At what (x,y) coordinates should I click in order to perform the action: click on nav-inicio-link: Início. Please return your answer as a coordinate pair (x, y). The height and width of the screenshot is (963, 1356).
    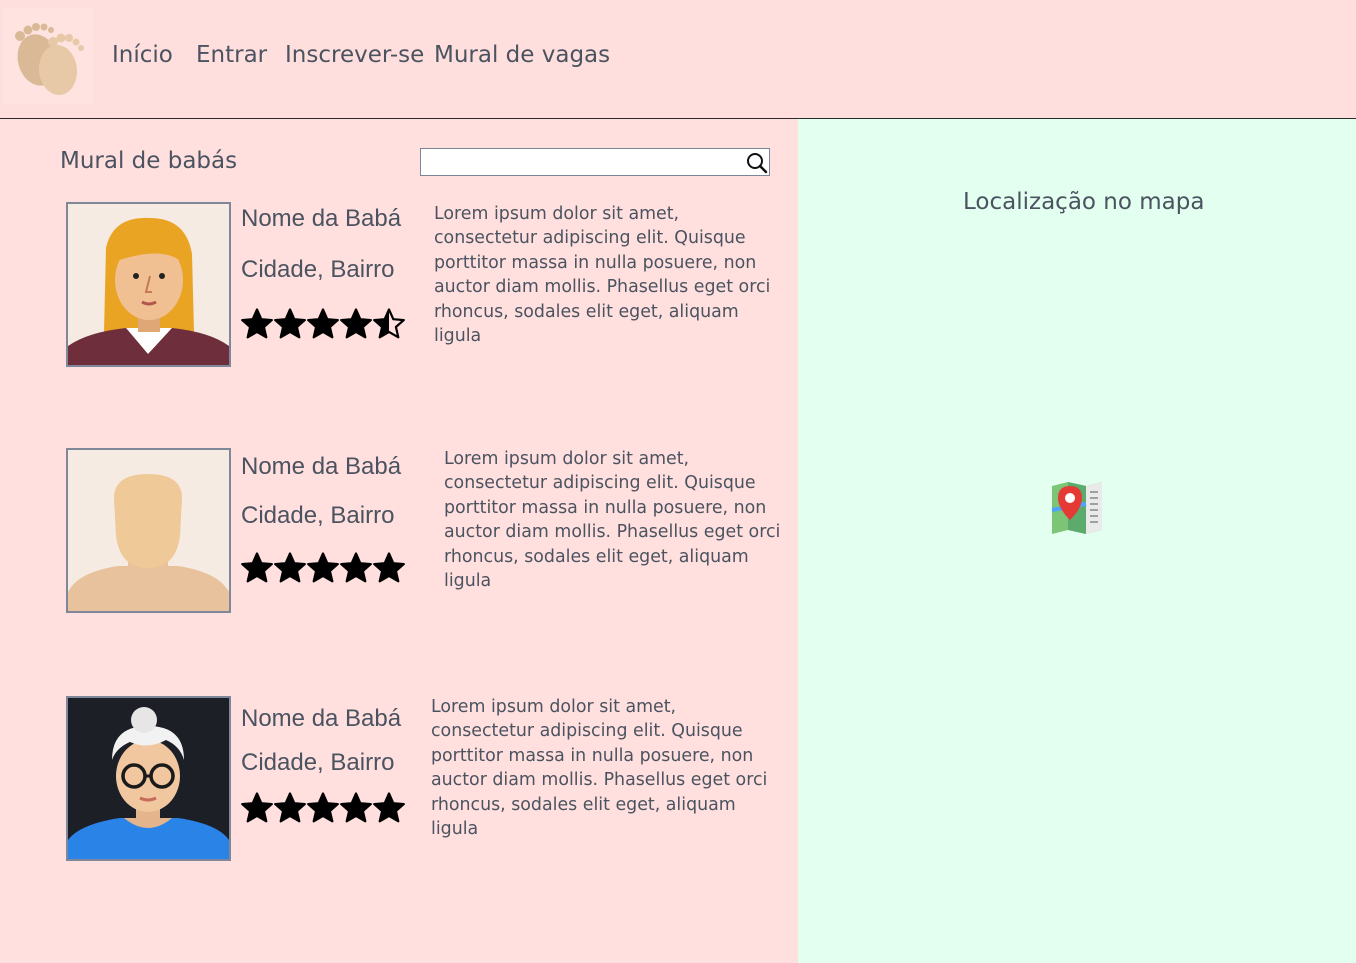
    Looking at the image, I should click on (142, 55).